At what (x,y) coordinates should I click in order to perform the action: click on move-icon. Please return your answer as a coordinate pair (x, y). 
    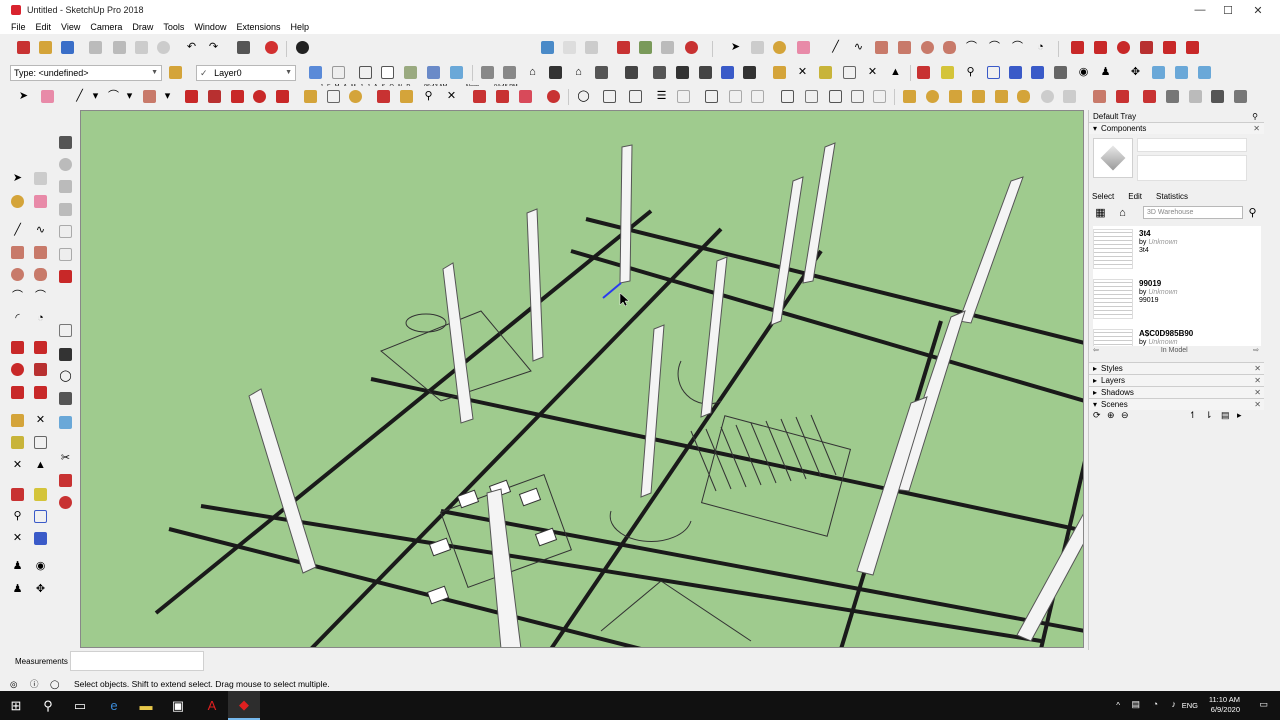
    Looking at the image, I should click on (1077, 47).